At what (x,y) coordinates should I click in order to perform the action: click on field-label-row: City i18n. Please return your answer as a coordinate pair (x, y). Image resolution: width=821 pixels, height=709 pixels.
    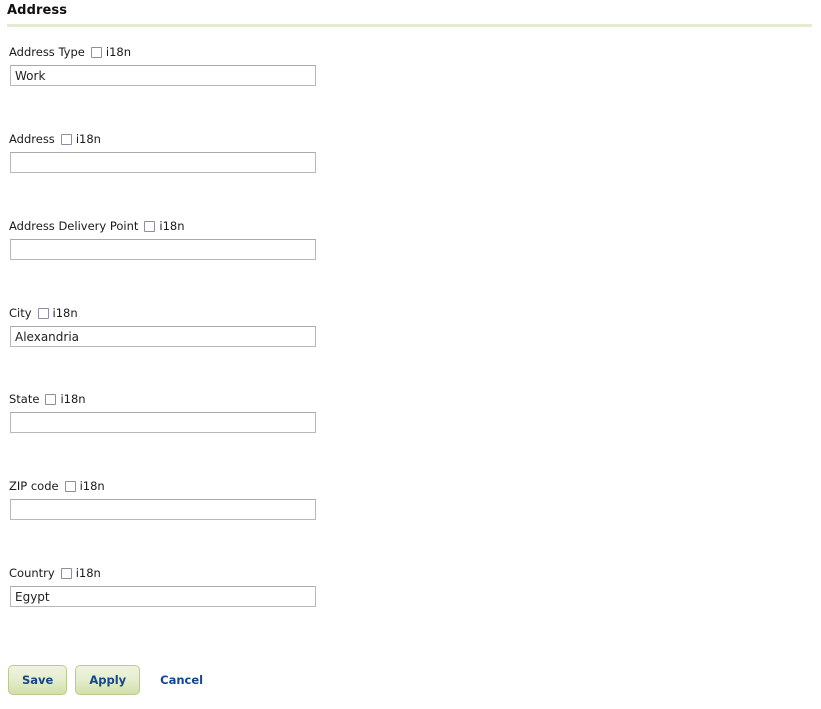
    Looking at the image, I should click on (200, 313).